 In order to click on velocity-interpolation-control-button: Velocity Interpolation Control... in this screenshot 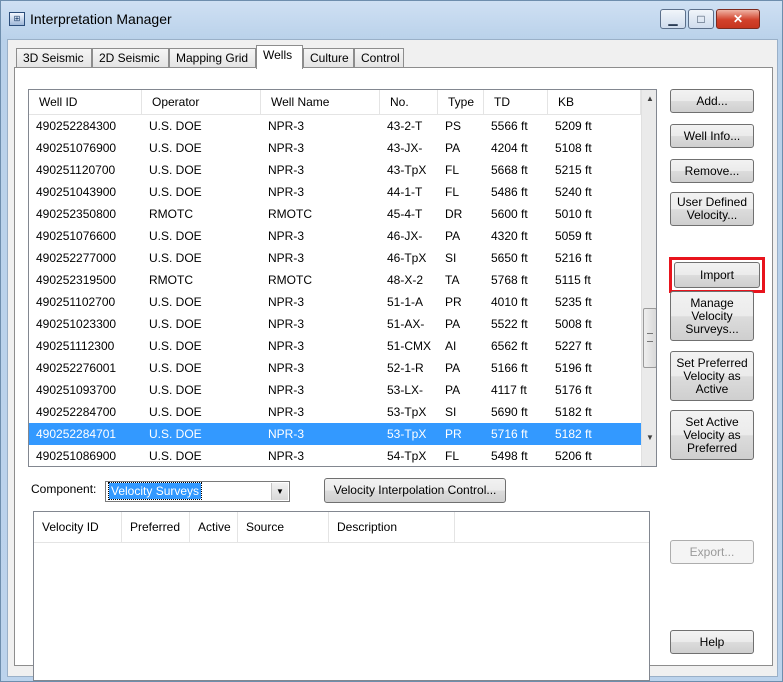, I will do `click(415, 490)`.